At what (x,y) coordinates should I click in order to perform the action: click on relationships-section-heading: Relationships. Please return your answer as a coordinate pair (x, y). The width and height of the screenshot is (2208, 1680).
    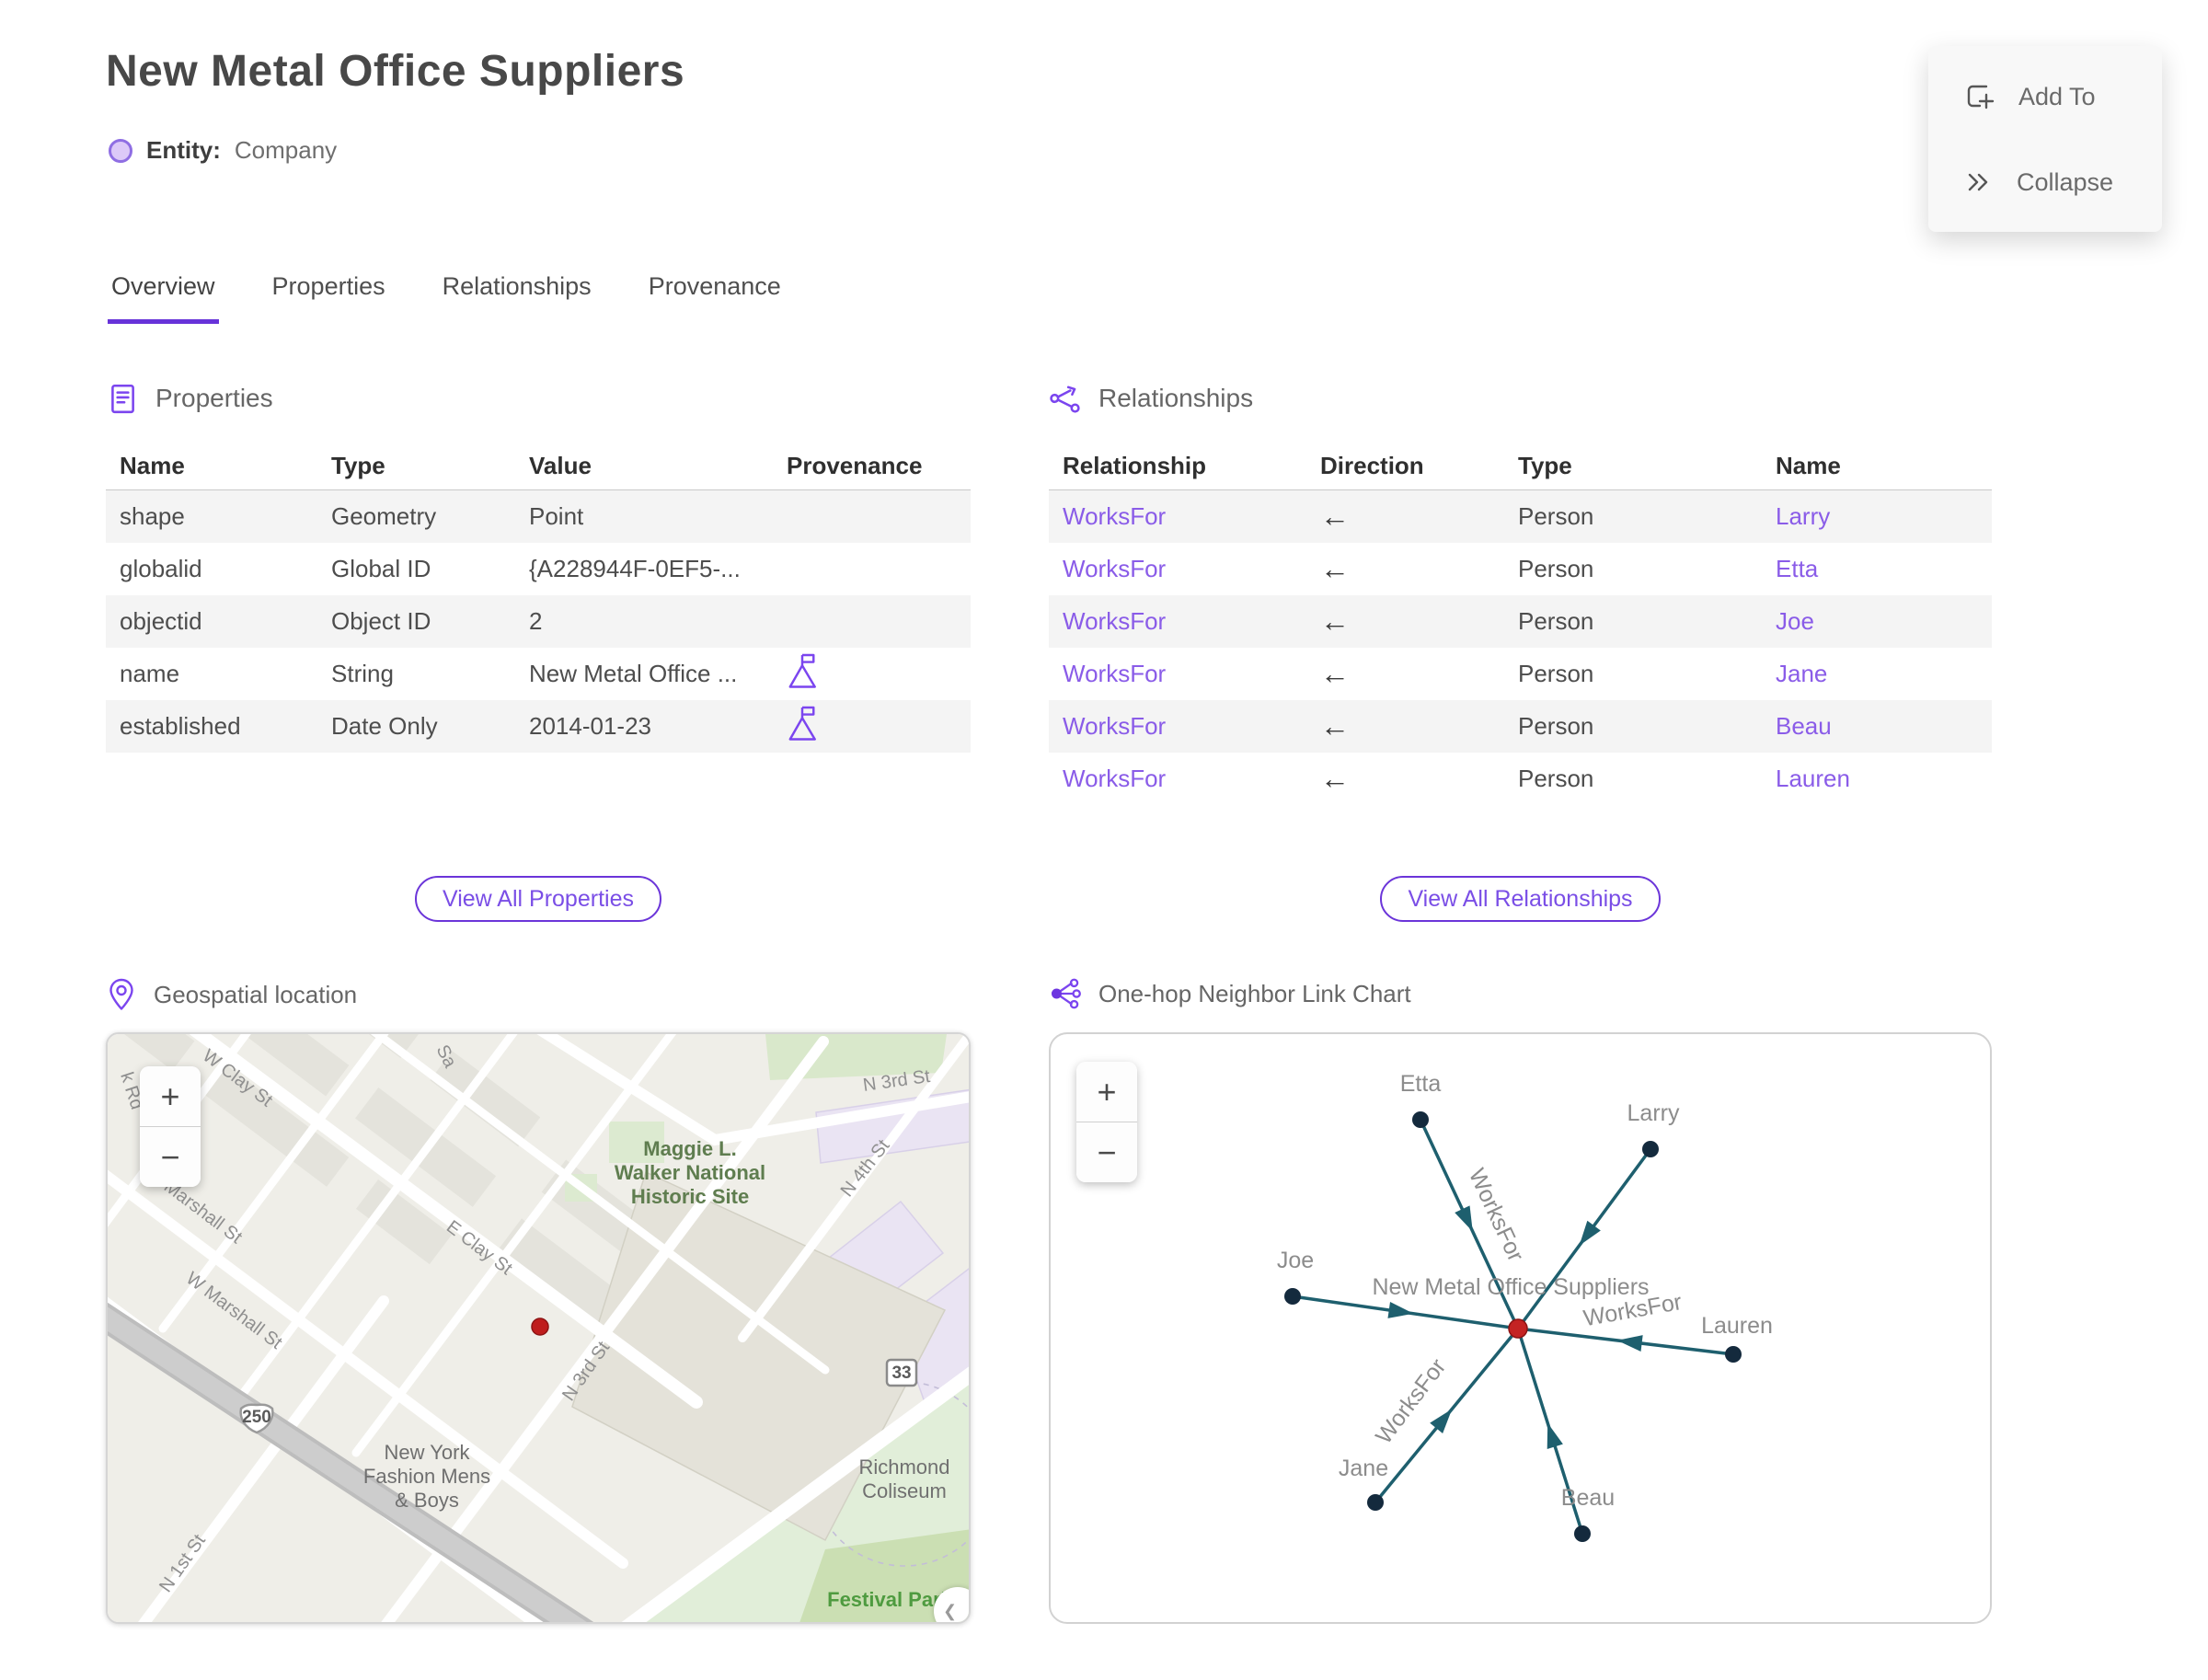
    Looking at the image, I should click on (1151, 398).